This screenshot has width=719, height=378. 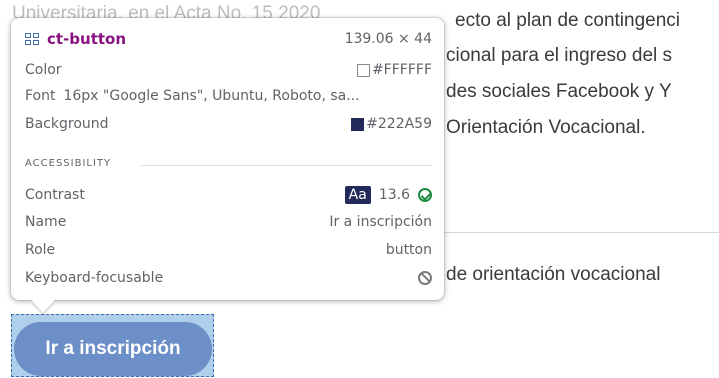 What do you see at coordinates (228, 39) in the screenshot?
I see `tooltip-header: ct-button 139.06 × 44` at bounding box center [228, 39].